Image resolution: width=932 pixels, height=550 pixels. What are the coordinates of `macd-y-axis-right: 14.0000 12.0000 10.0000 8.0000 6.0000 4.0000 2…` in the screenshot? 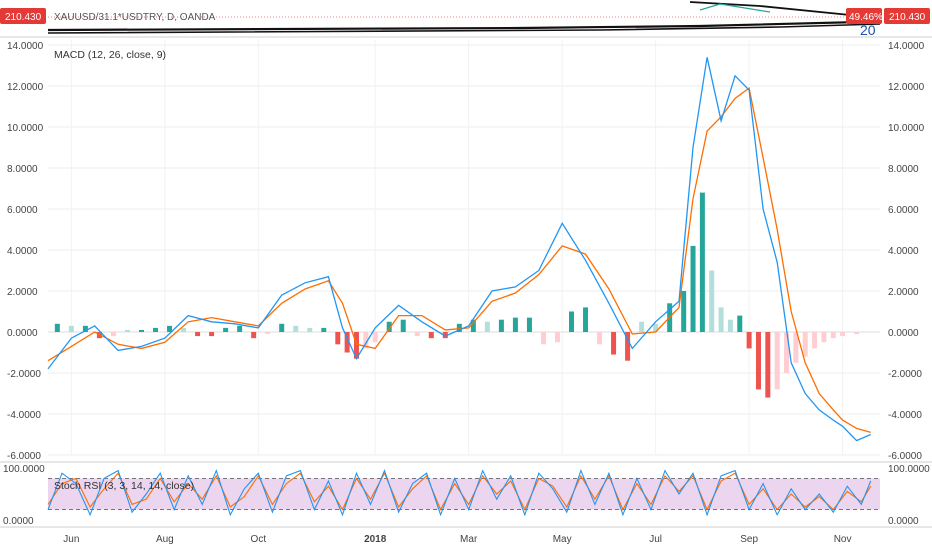 It's located at (906, 251).